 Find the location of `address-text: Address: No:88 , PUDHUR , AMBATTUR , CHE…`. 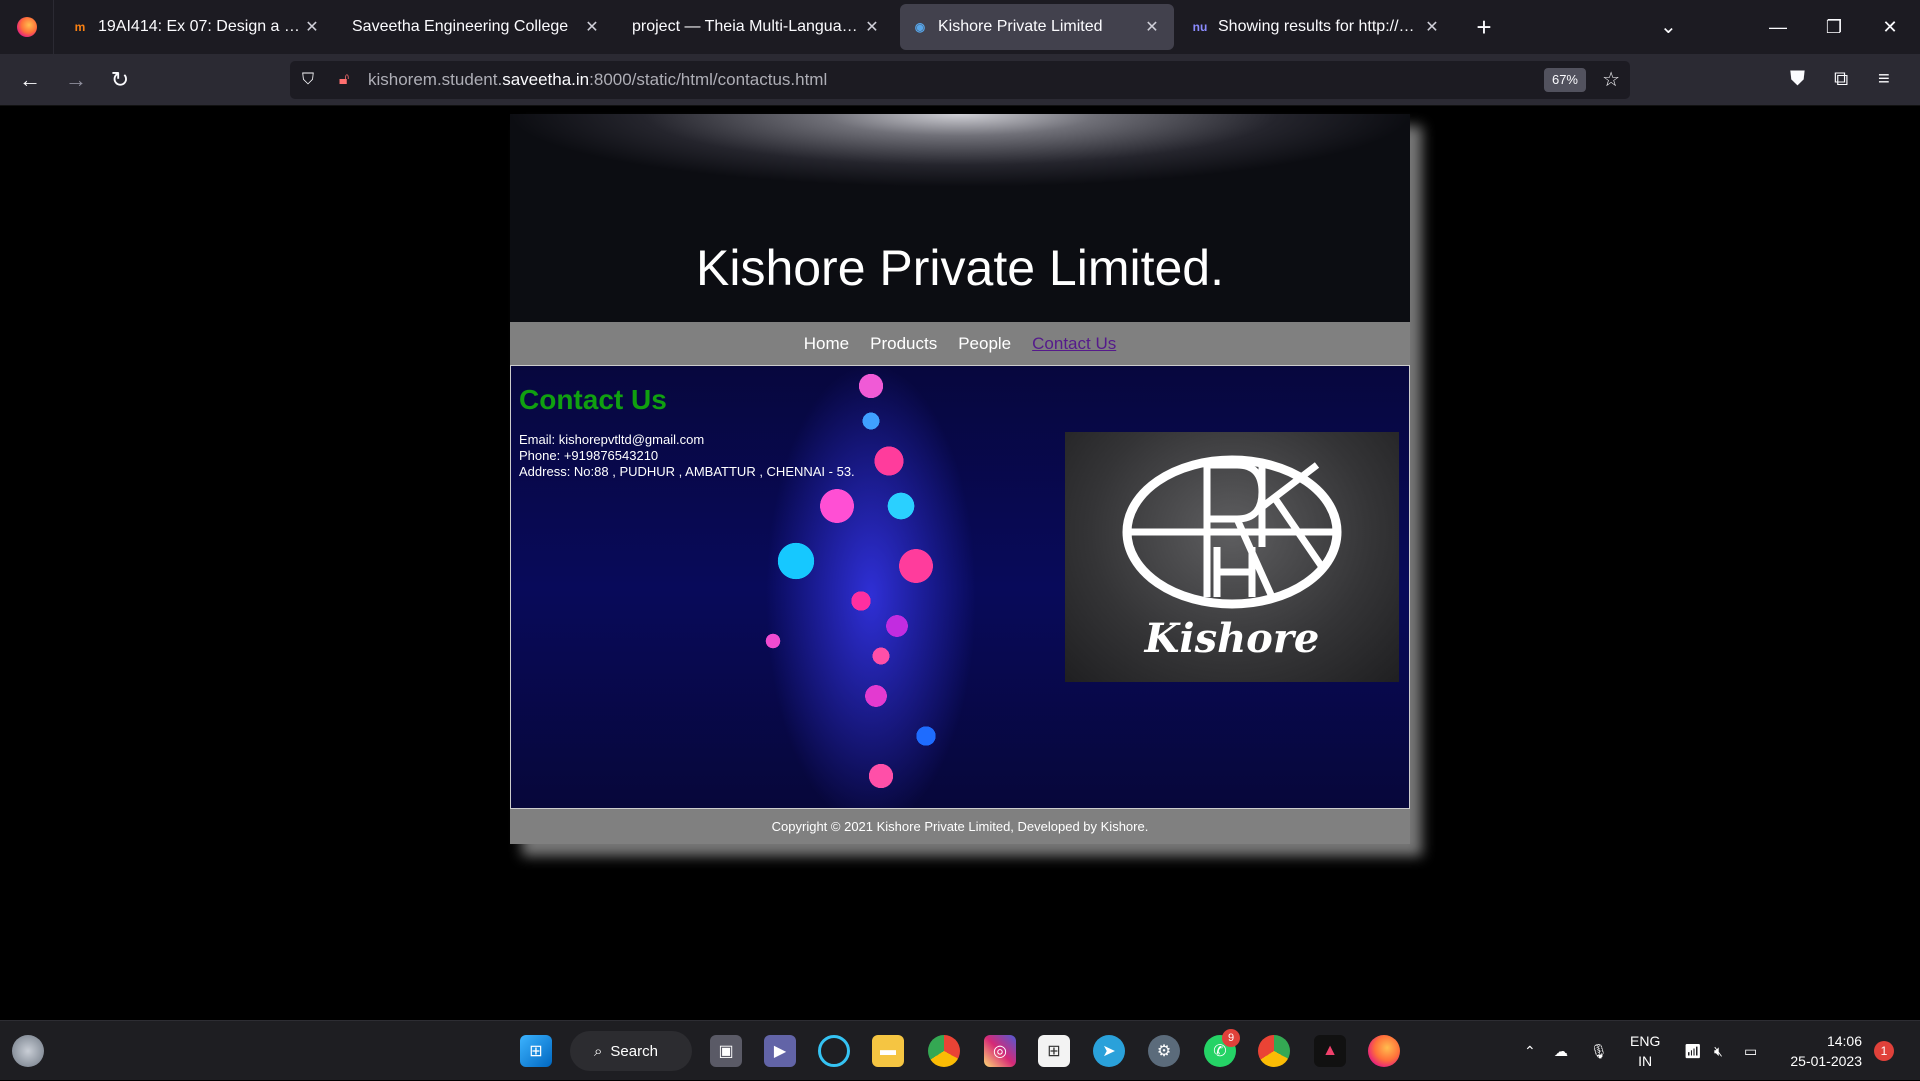

address-text: Address: No:88 , PUDHUR , AMBATTUR , CHE… is located at coordinates (687, 471).